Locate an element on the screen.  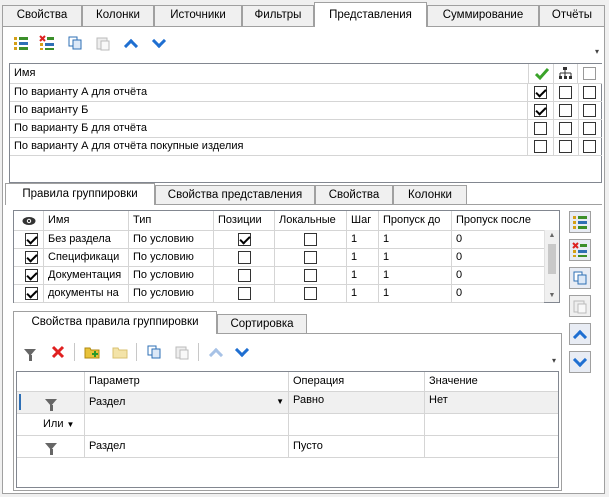
rules-header-skip-before: Пропуск до is located at coordinates (415, 221).